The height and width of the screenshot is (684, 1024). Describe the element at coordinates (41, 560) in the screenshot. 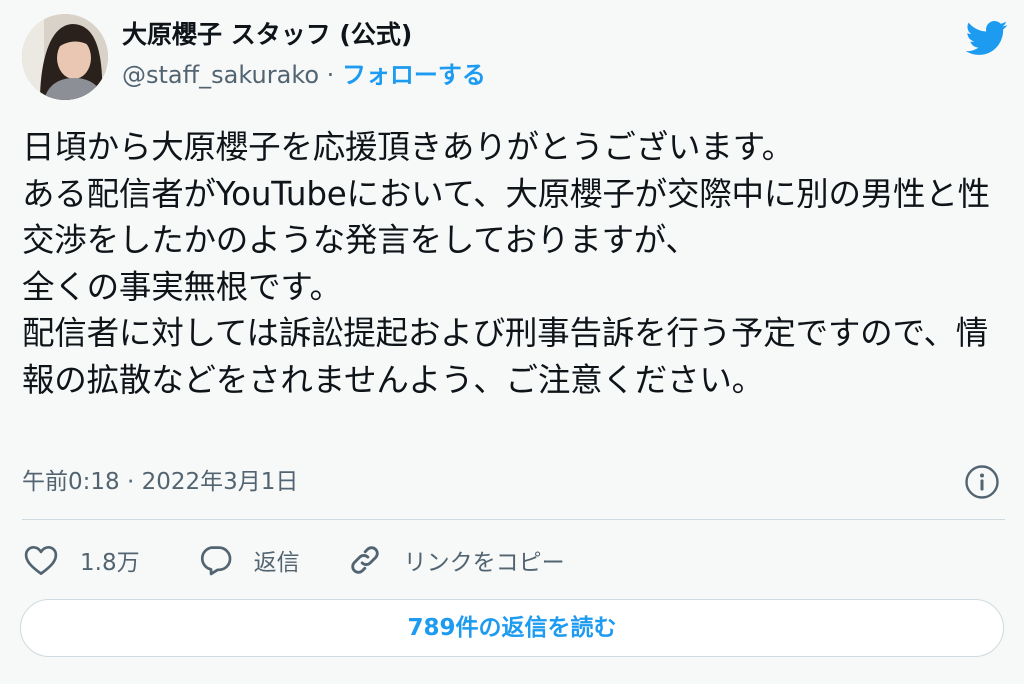

I see `heart-icon` at that location.